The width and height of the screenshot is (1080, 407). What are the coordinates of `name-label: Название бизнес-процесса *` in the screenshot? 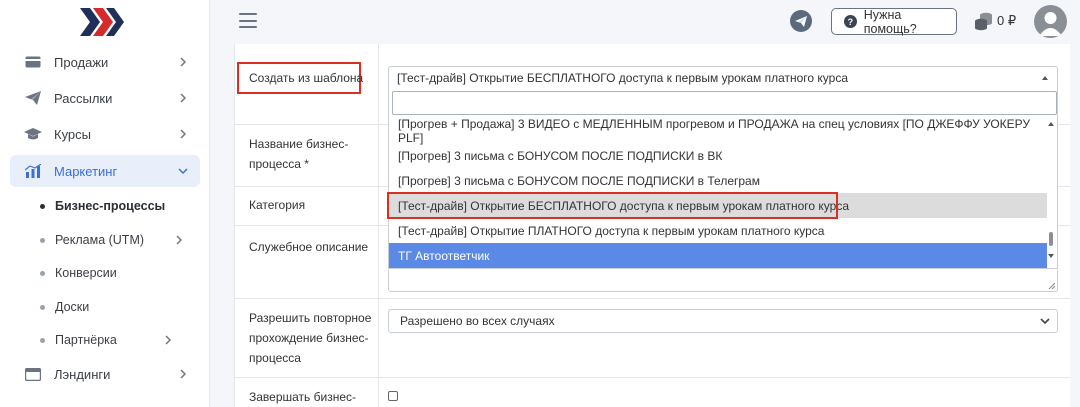 It's located at (299, 154).